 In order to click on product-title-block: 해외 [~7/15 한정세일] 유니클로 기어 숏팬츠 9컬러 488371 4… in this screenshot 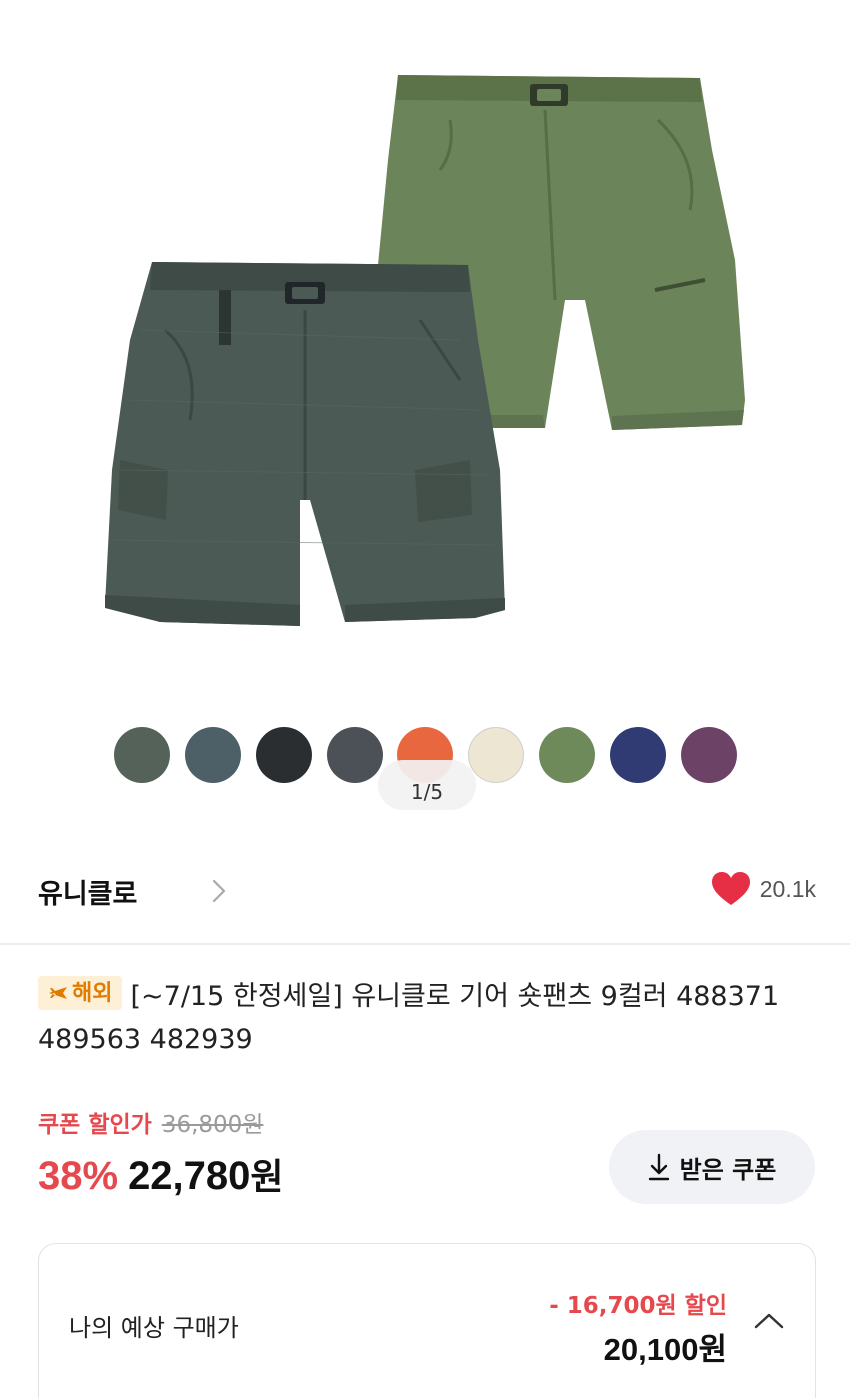, I will do `click(428, 1018)`.